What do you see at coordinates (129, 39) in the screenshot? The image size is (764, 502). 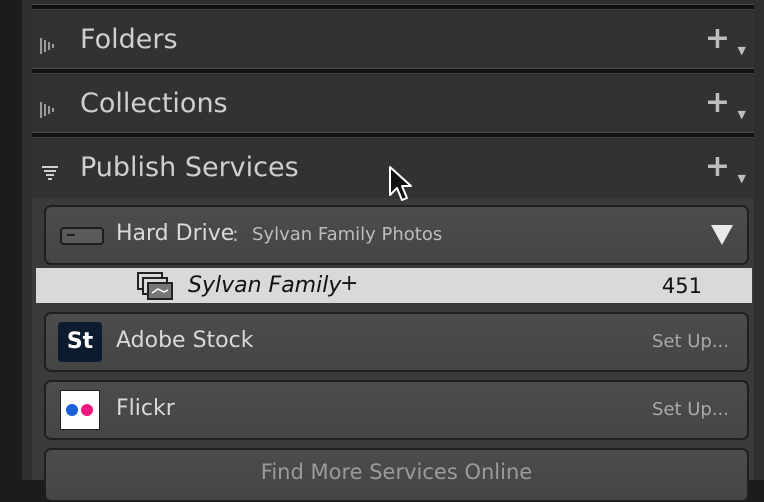 I see `section-title-folders: Folders` at bounding box center [129, 39].